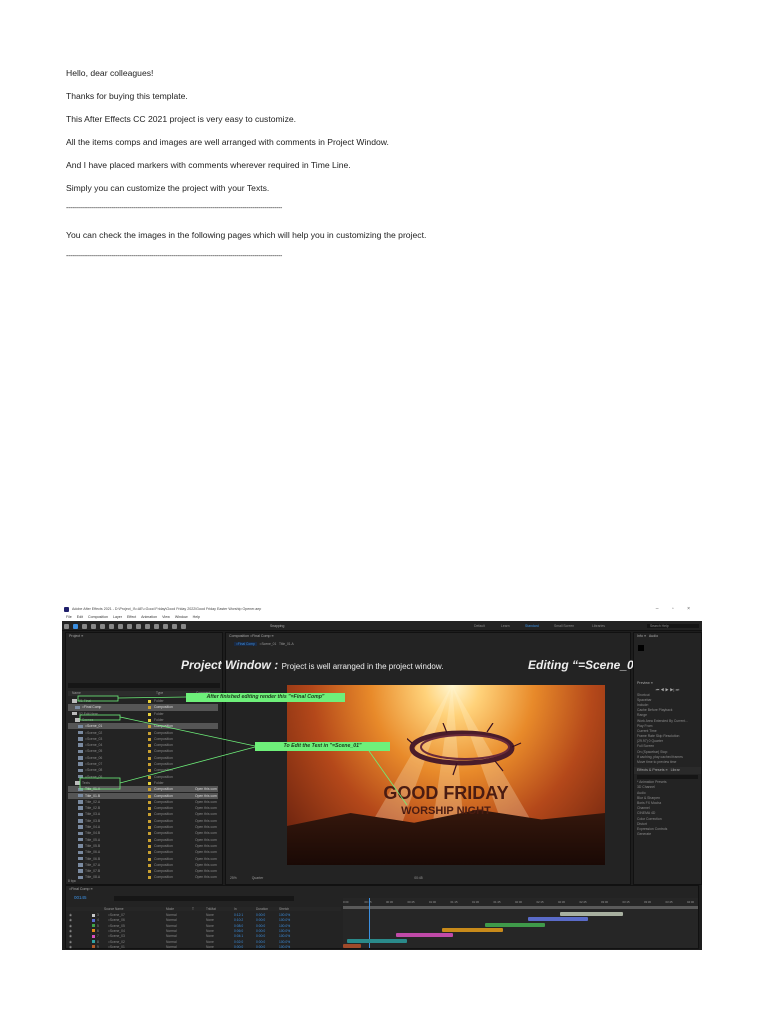  Describe the element at coordinates (147, 626) in the screenshot. I see `type-tool-icon` at that location.